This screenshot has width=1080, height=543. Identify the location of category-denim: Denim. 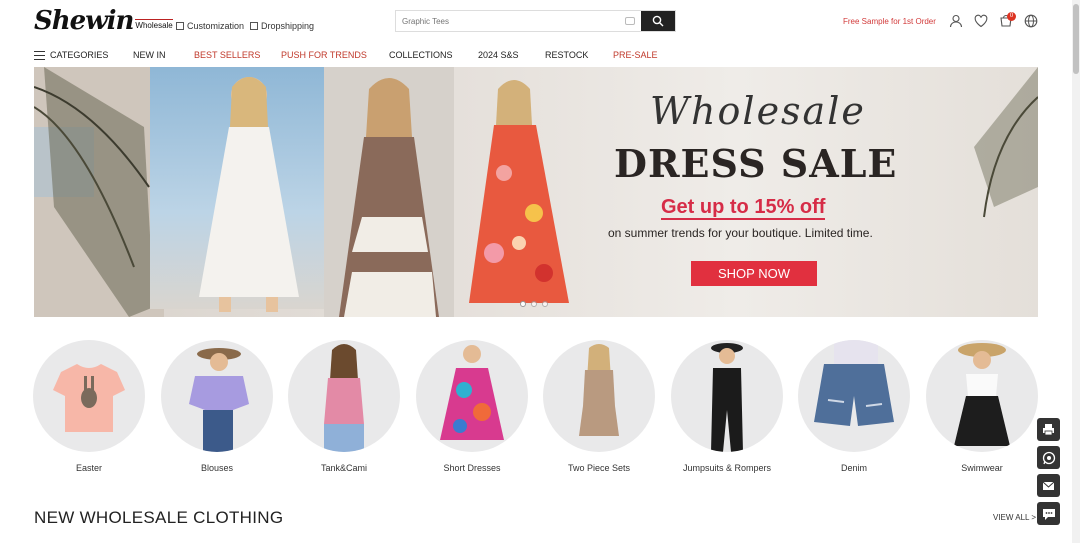
(854, 406).